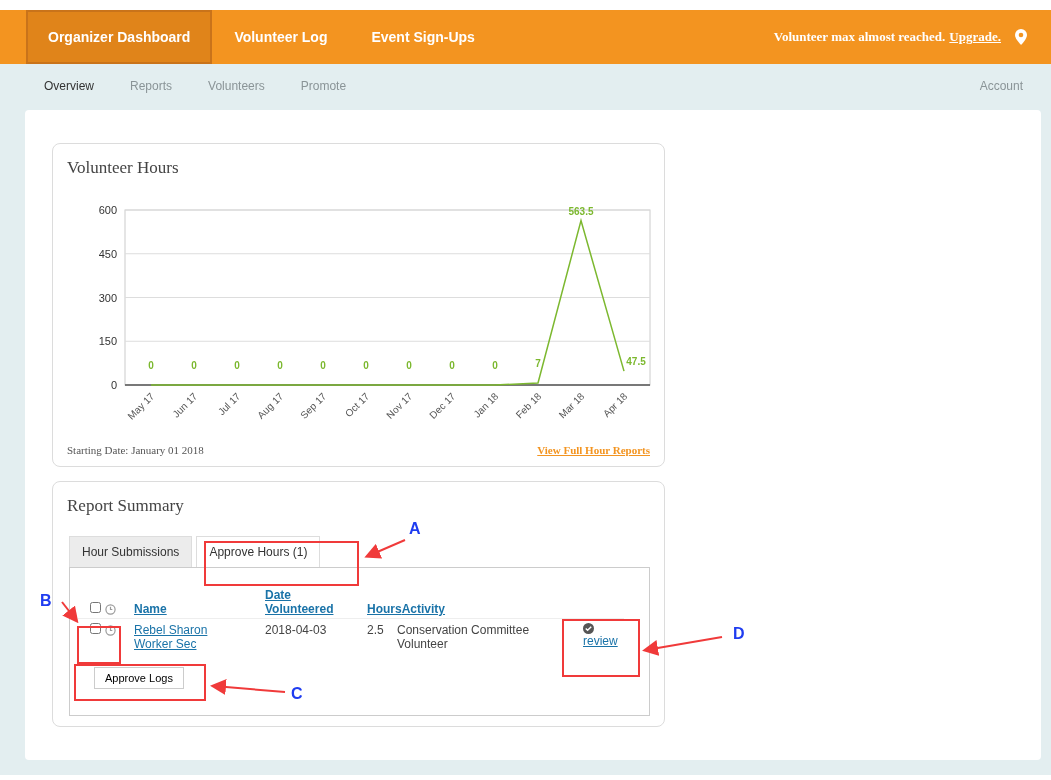 The height and width of the screenshot is (780, 1051). What do you see at coordinates (538, 363) in the screenshot?
I see `data-label: 7` at bounding box center [538, 363].